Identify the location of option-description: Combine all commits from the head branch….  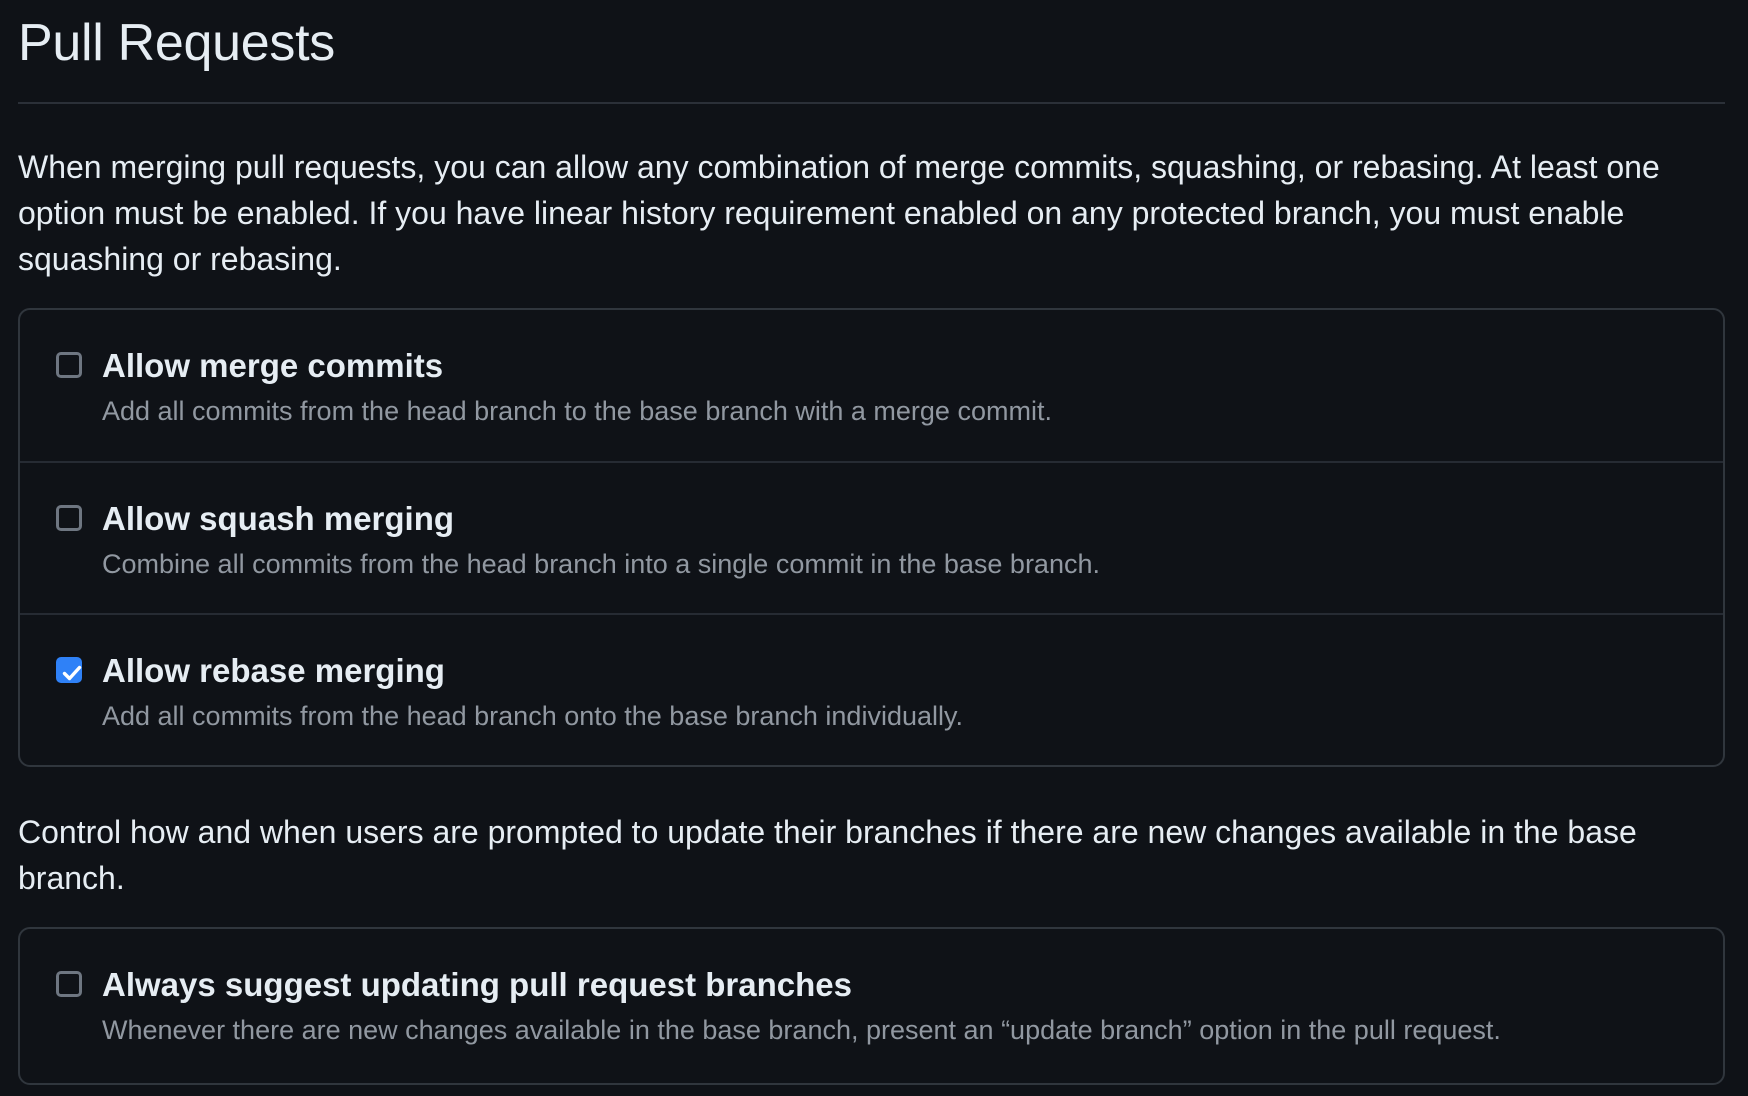
(601, 564).